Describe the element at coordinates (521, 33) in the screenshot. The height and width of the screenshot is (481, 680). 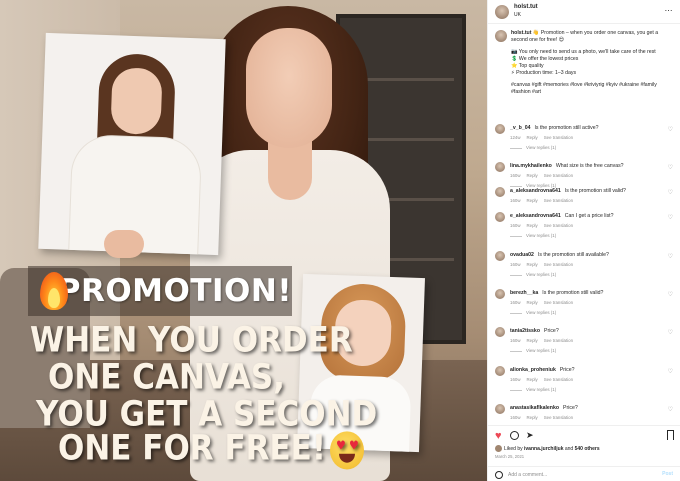
I see `caption-username: holst.tut` at that location.